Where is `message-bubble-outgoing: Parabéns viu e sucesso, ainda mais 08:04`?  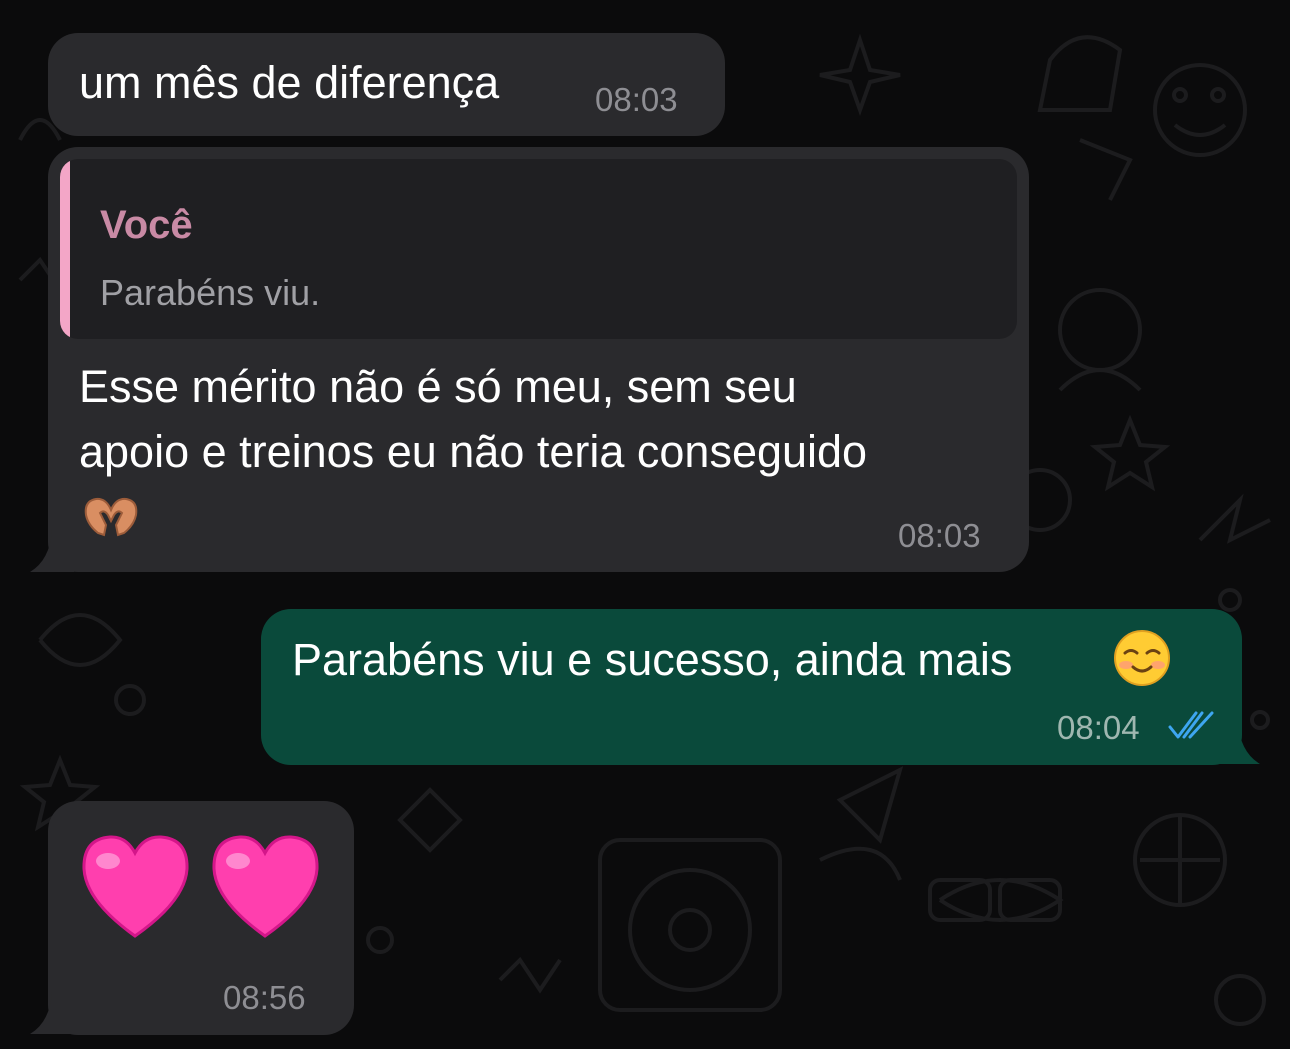
message-bubble-outgoing: Parabéns viu e sucesso, ainda mais 08:04 is located at coordinates (751, 687).